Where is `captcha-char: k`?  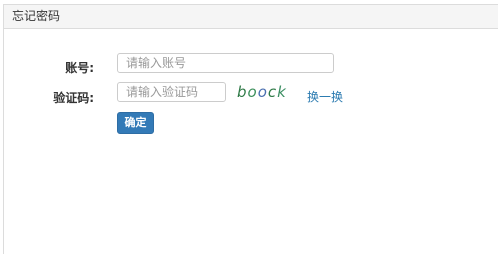
captcha-char: k is located at coordinates (282, 92).